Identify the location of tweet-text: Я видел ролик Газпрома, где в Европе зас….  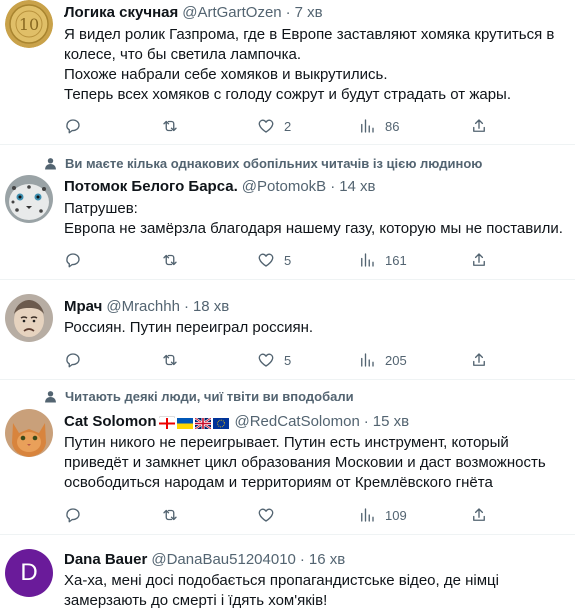
(314, 65).